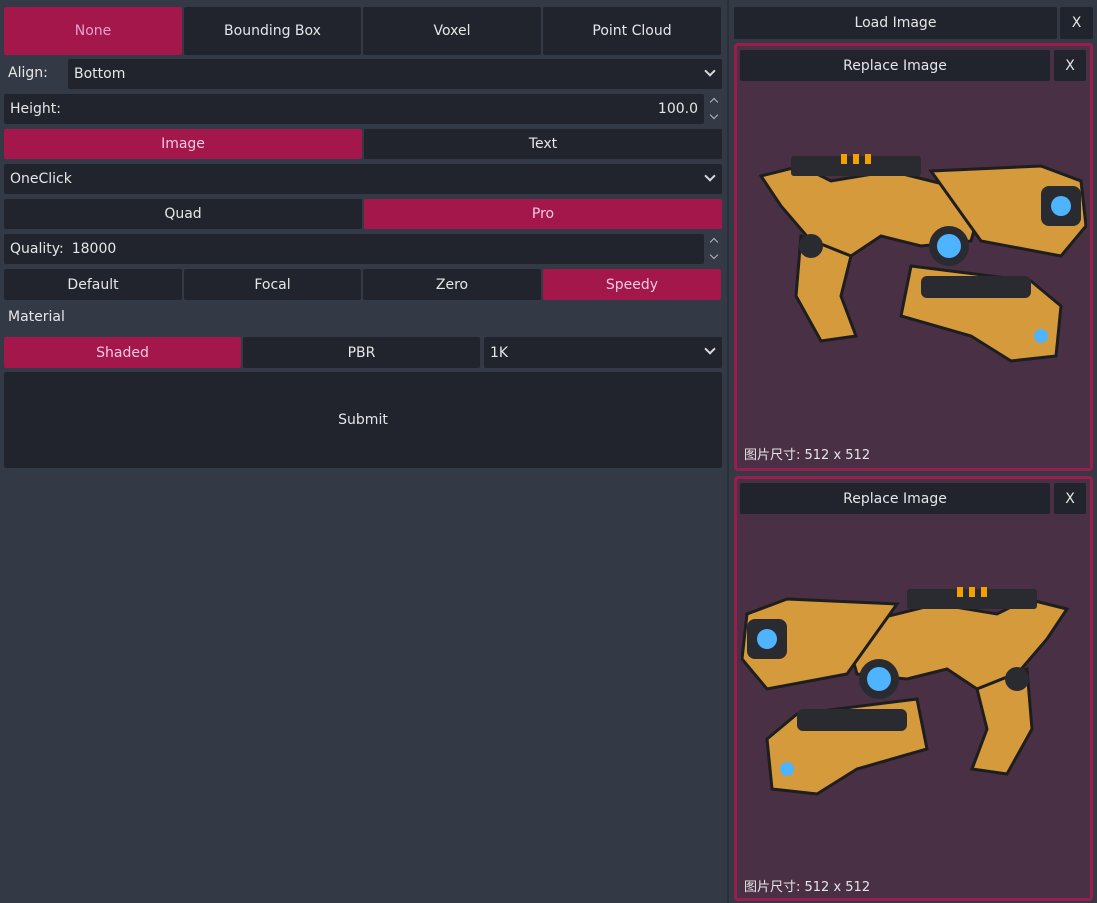  I want to click on tab-voxel: Voxel, so click(452, 31).